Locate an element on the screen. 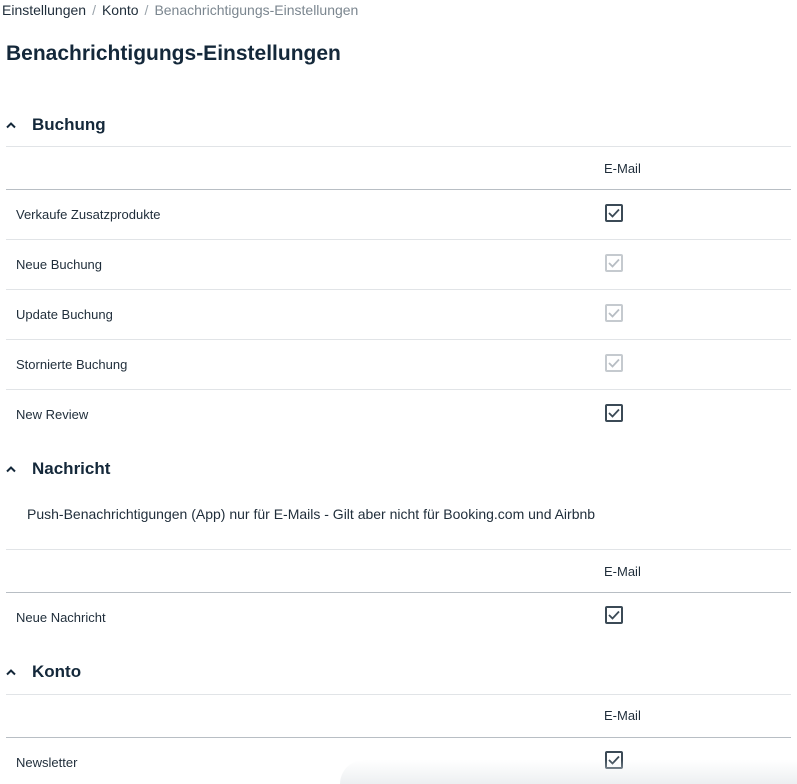 This screenshot has height=784, width=797. checkbox-update-buchung is located at coordinates (614, 313).